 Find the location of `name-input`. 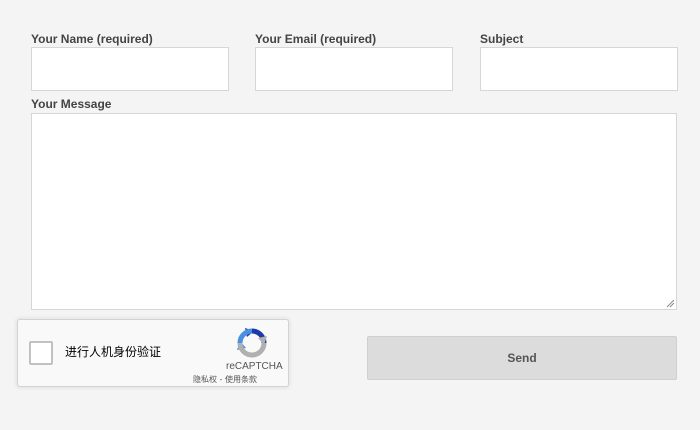

name-input is located at coordinates (130, 69).